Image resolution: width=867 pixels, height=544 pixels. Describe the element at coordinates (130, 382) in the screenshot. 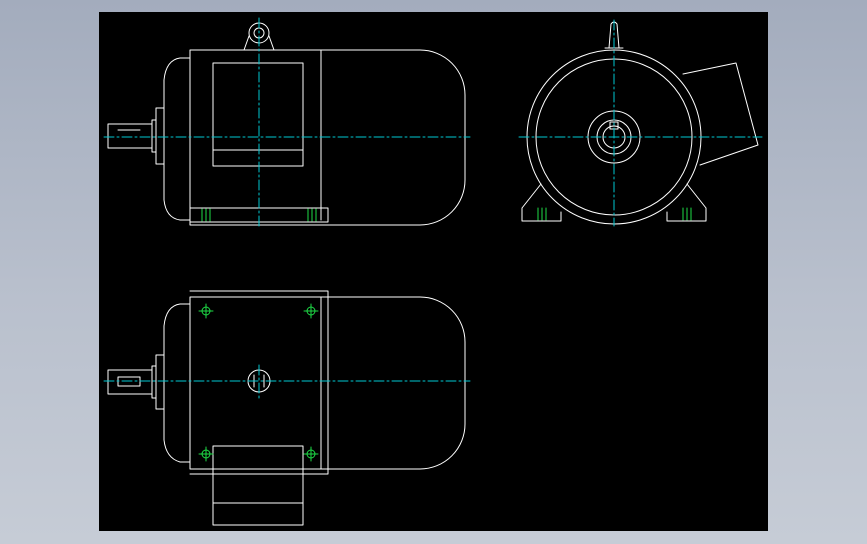

I see `shaft-top` at that location.